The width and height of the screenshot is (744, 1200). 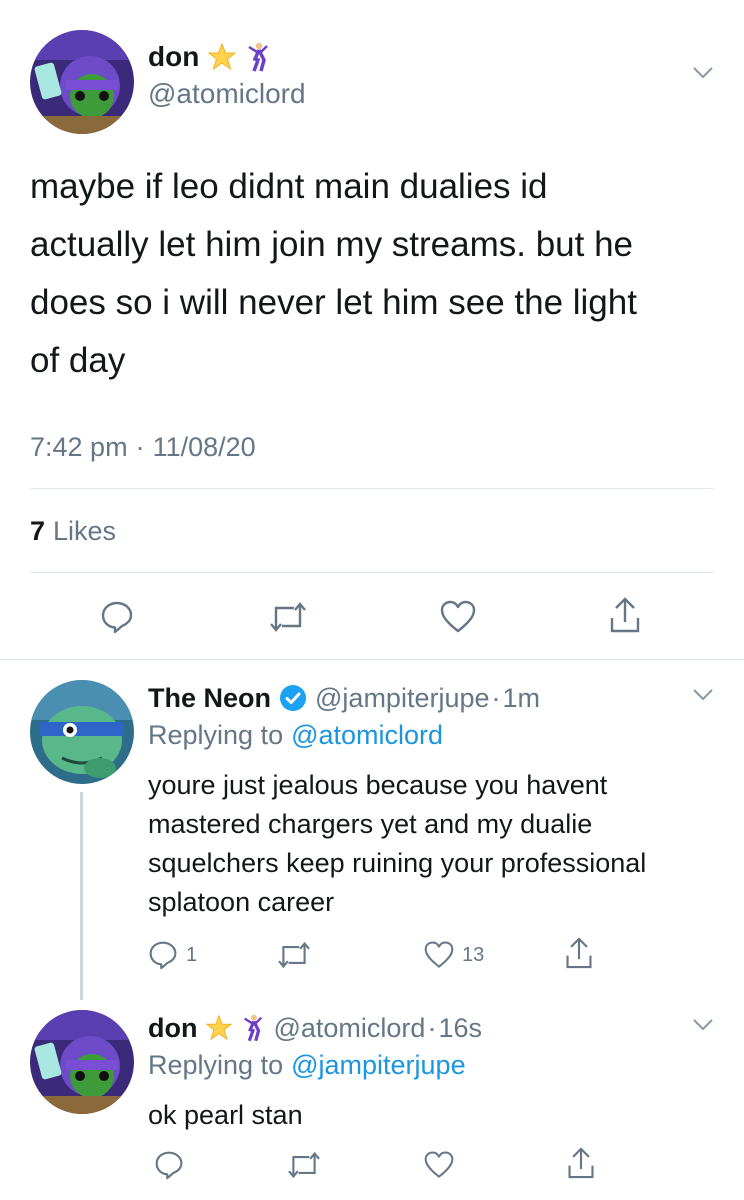 What do you see at coordinates (204, 447) in the screenshot?
I see `tweet-date: 11/08/20` at bounding box center [204, 447].